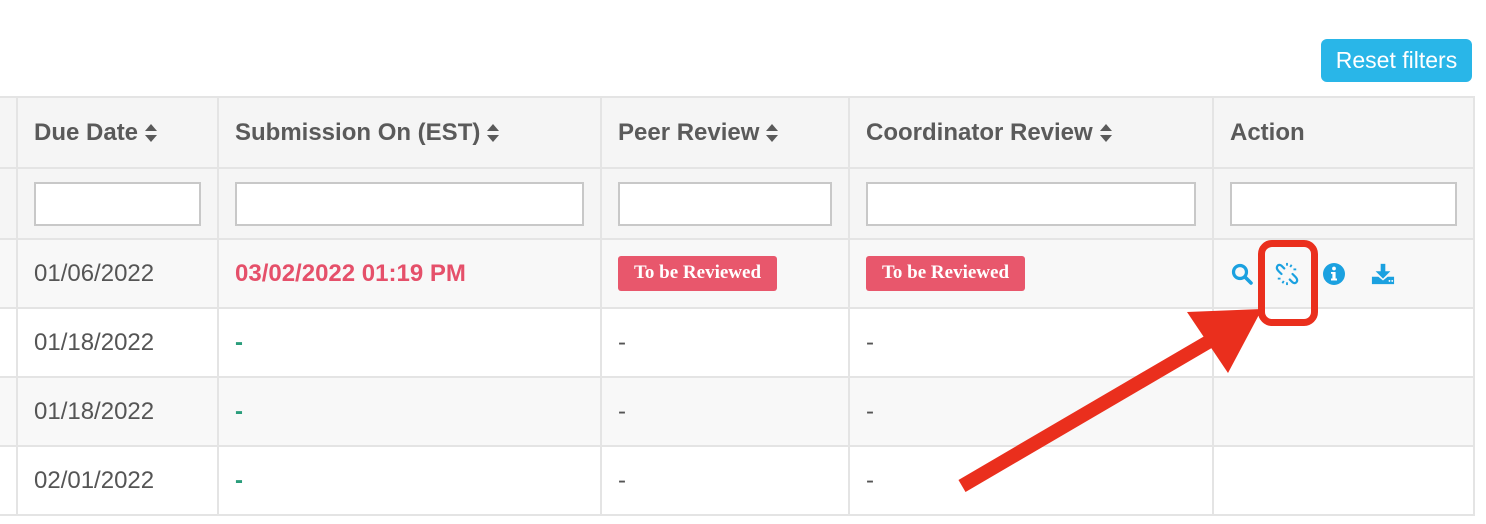 Image resolution: width=1486 pixels, height=524 pixels. Describe the element at coordinates (117, 480) in the screenshot. I see `due-date-cell: 02/01/2022` at that location.